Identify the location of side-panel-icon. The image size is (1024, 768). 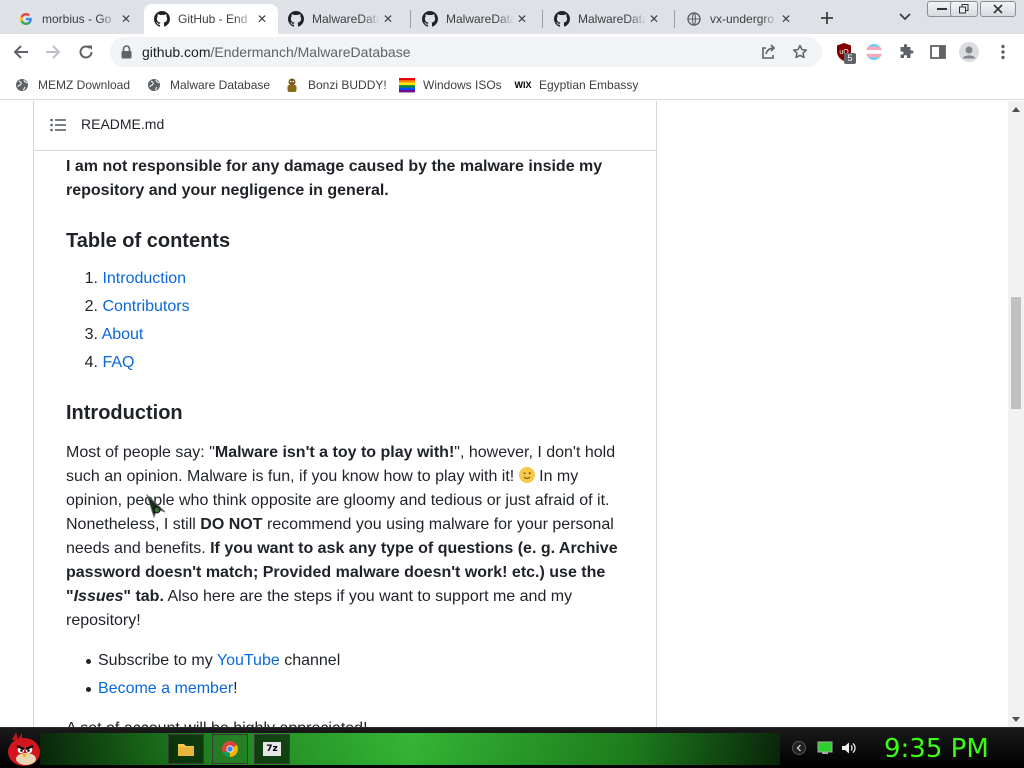
(938, 52).